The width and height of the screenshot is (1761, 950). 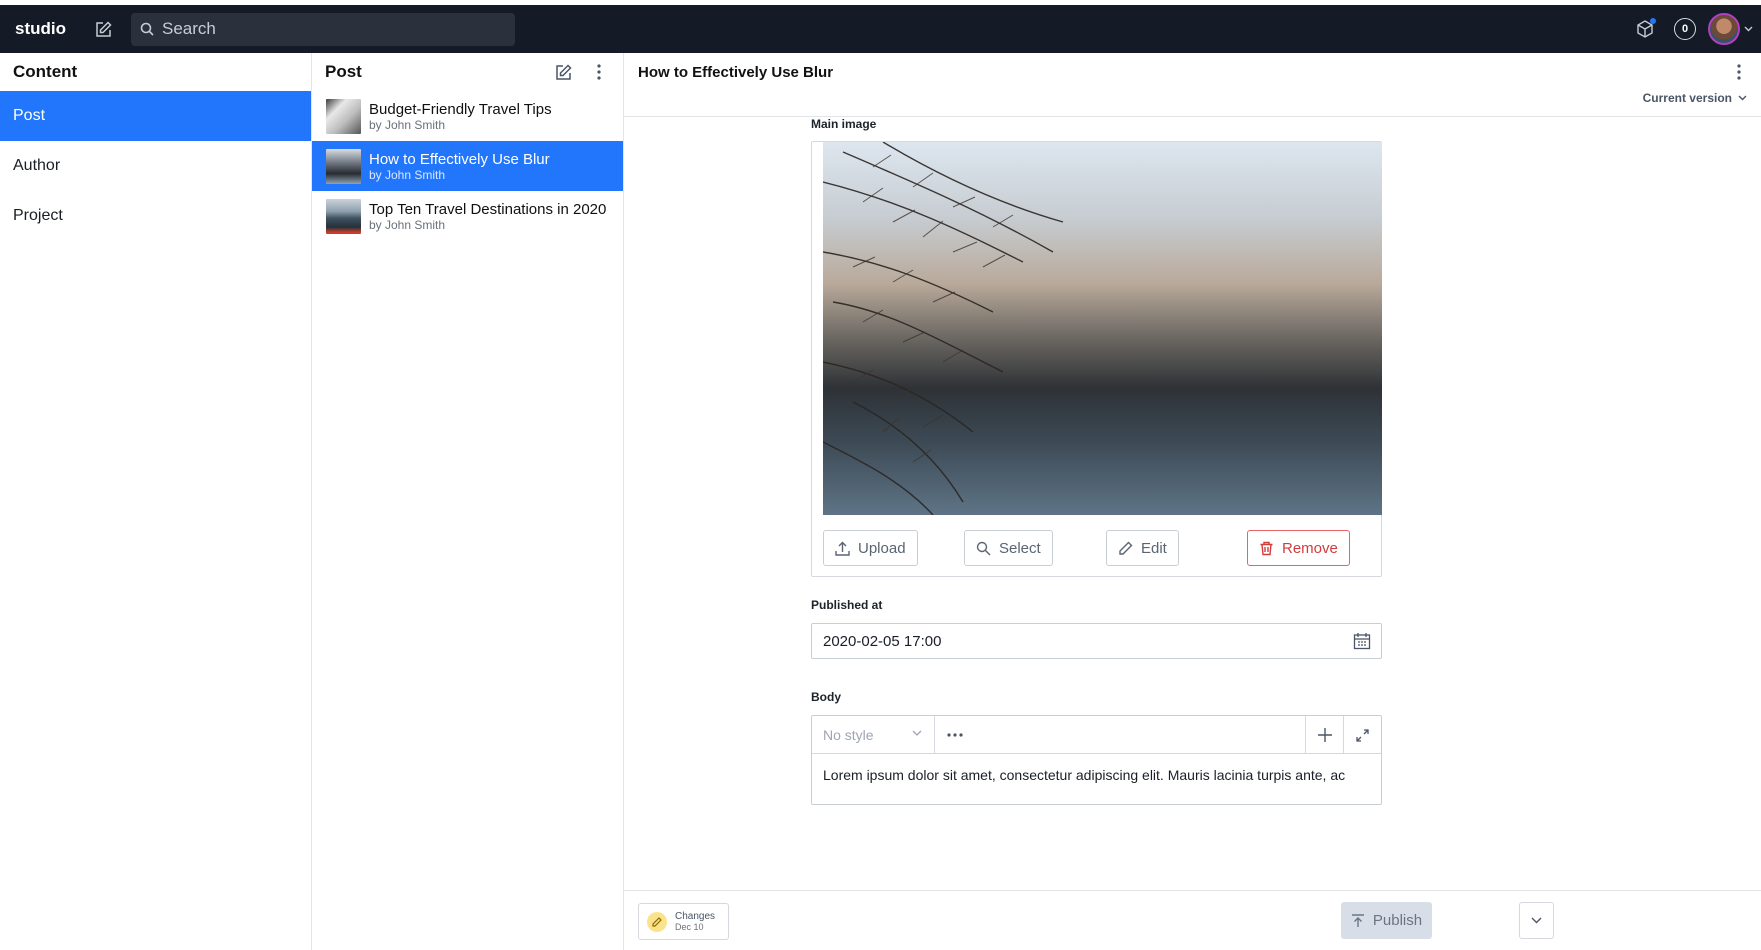 I want to click on publish-button: Publish, so click(x=1386, y=920).